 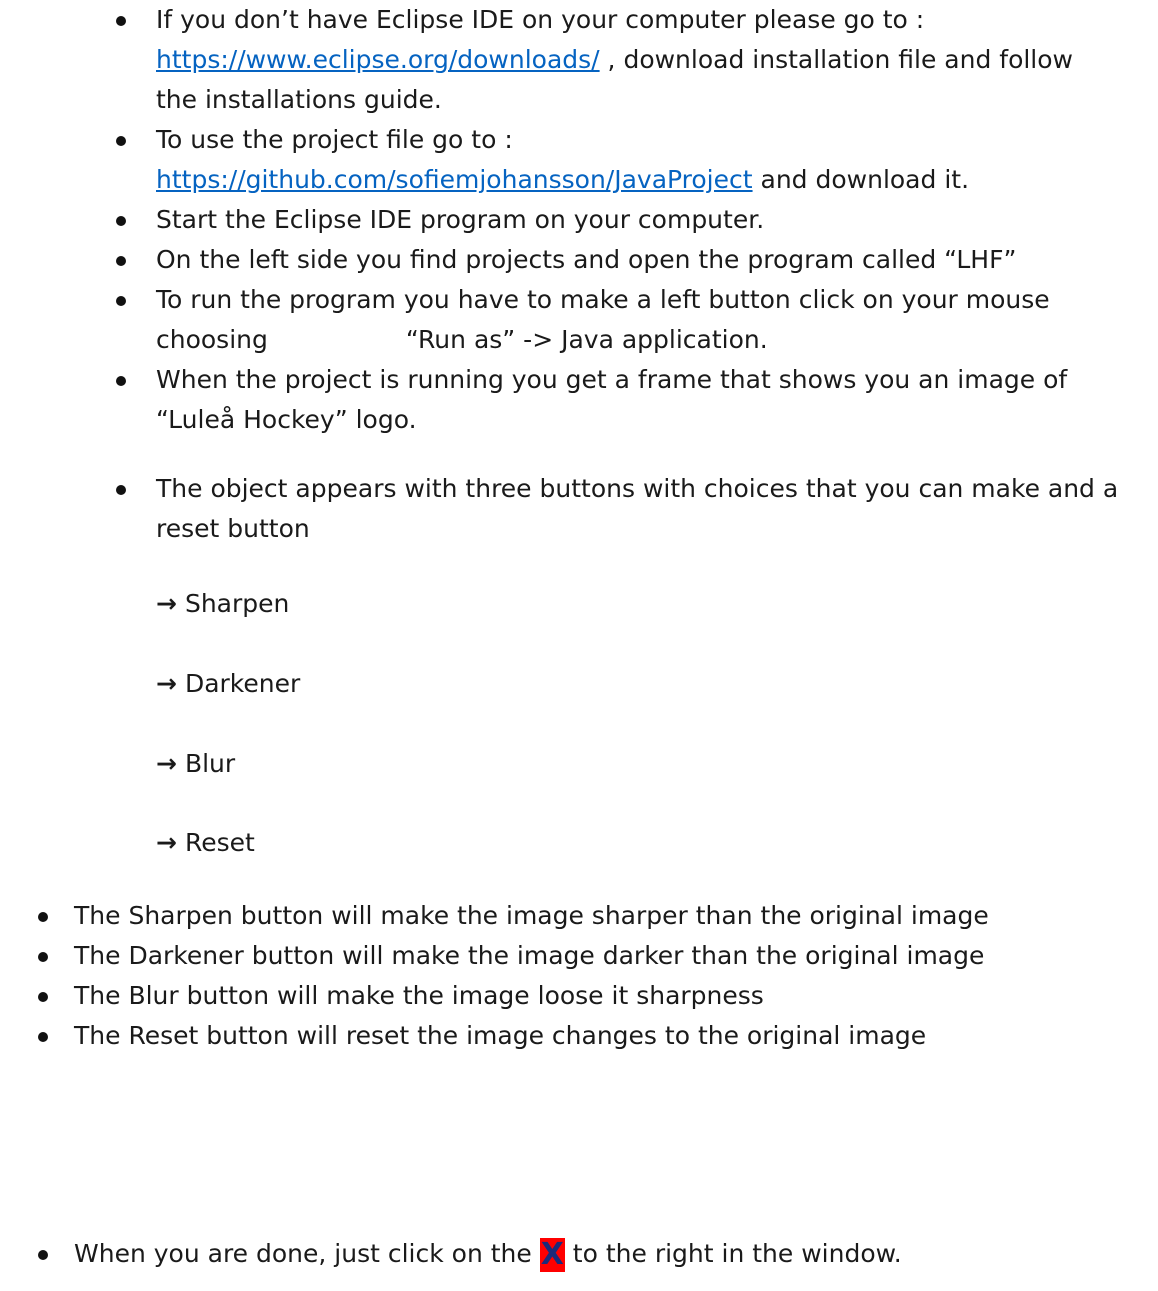 I want to click on eclipse-download-link: https://www.eclipse.org/downloads/, so click(x=378, y=59).